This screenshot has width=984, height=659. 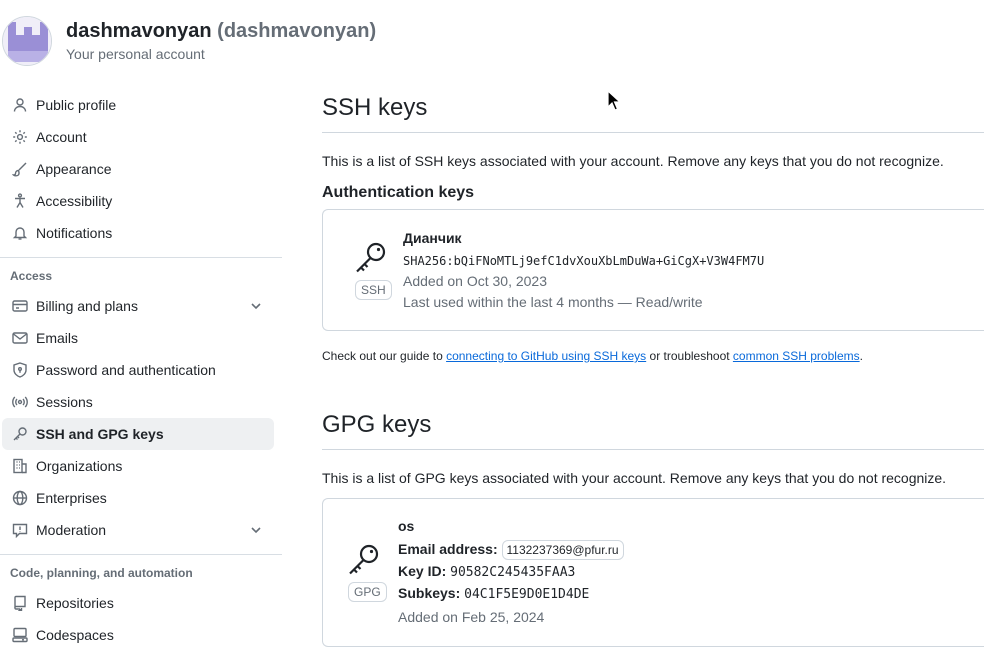 What do you see at coordinates (796, 356) in the screenshot?
I see `ssh-problems-link: common SSH problems` at bounding box center [796, 356].